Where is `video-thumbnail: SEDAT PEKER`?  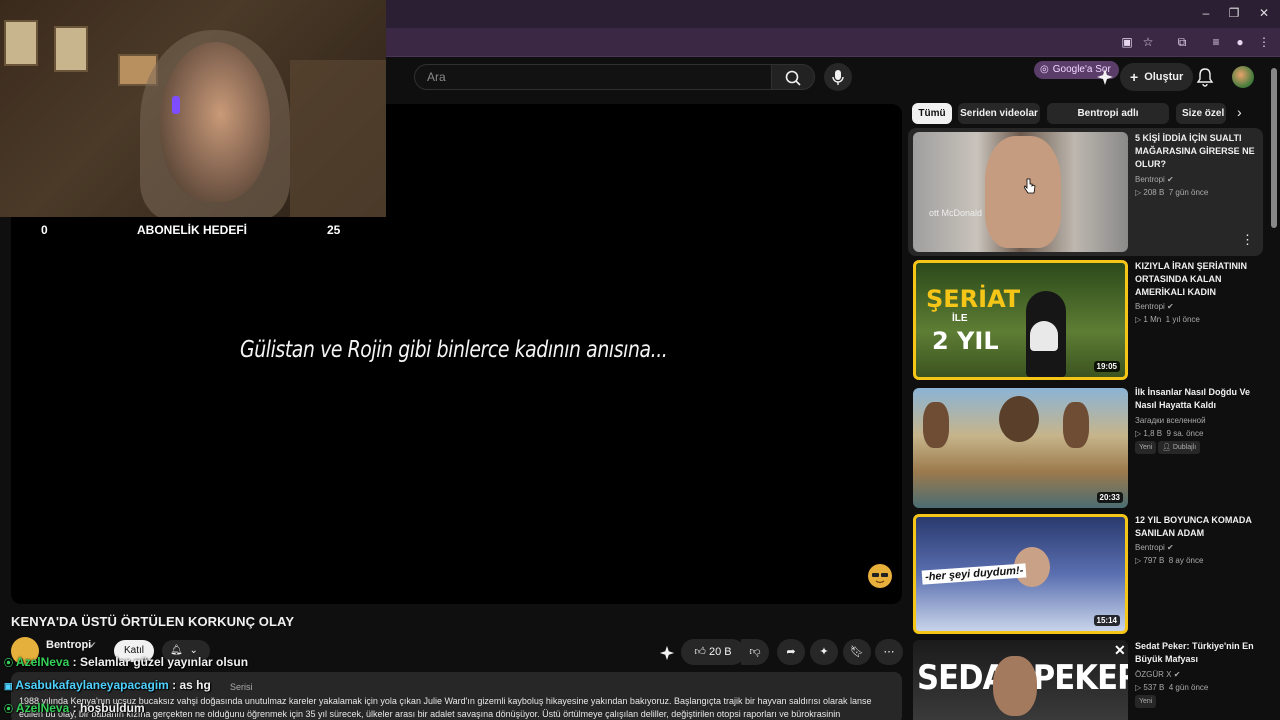 video-thumbnail: SEDAT PEKER is located at coordinates (1020, 680).